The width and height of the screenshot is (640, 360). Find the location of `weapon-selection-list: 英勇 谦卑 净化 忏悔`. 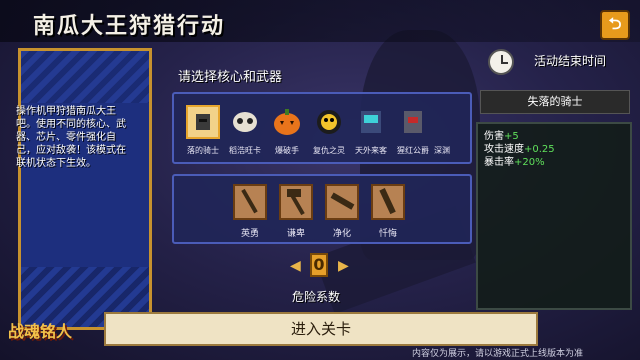

weapon-selection-list: 英勇 谦卑 净化 忏悔 is located at coordinates (322, 209).